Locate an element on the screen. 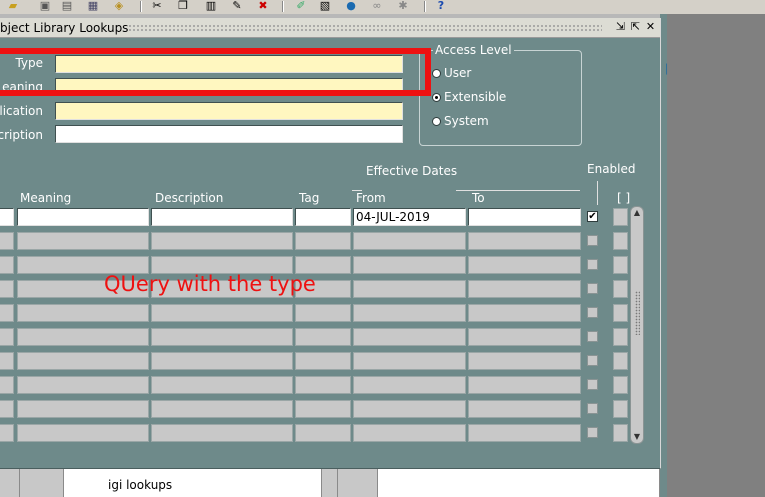  vertical-scrollbar: ▲ ▼ is located at coordinates (637, 325).